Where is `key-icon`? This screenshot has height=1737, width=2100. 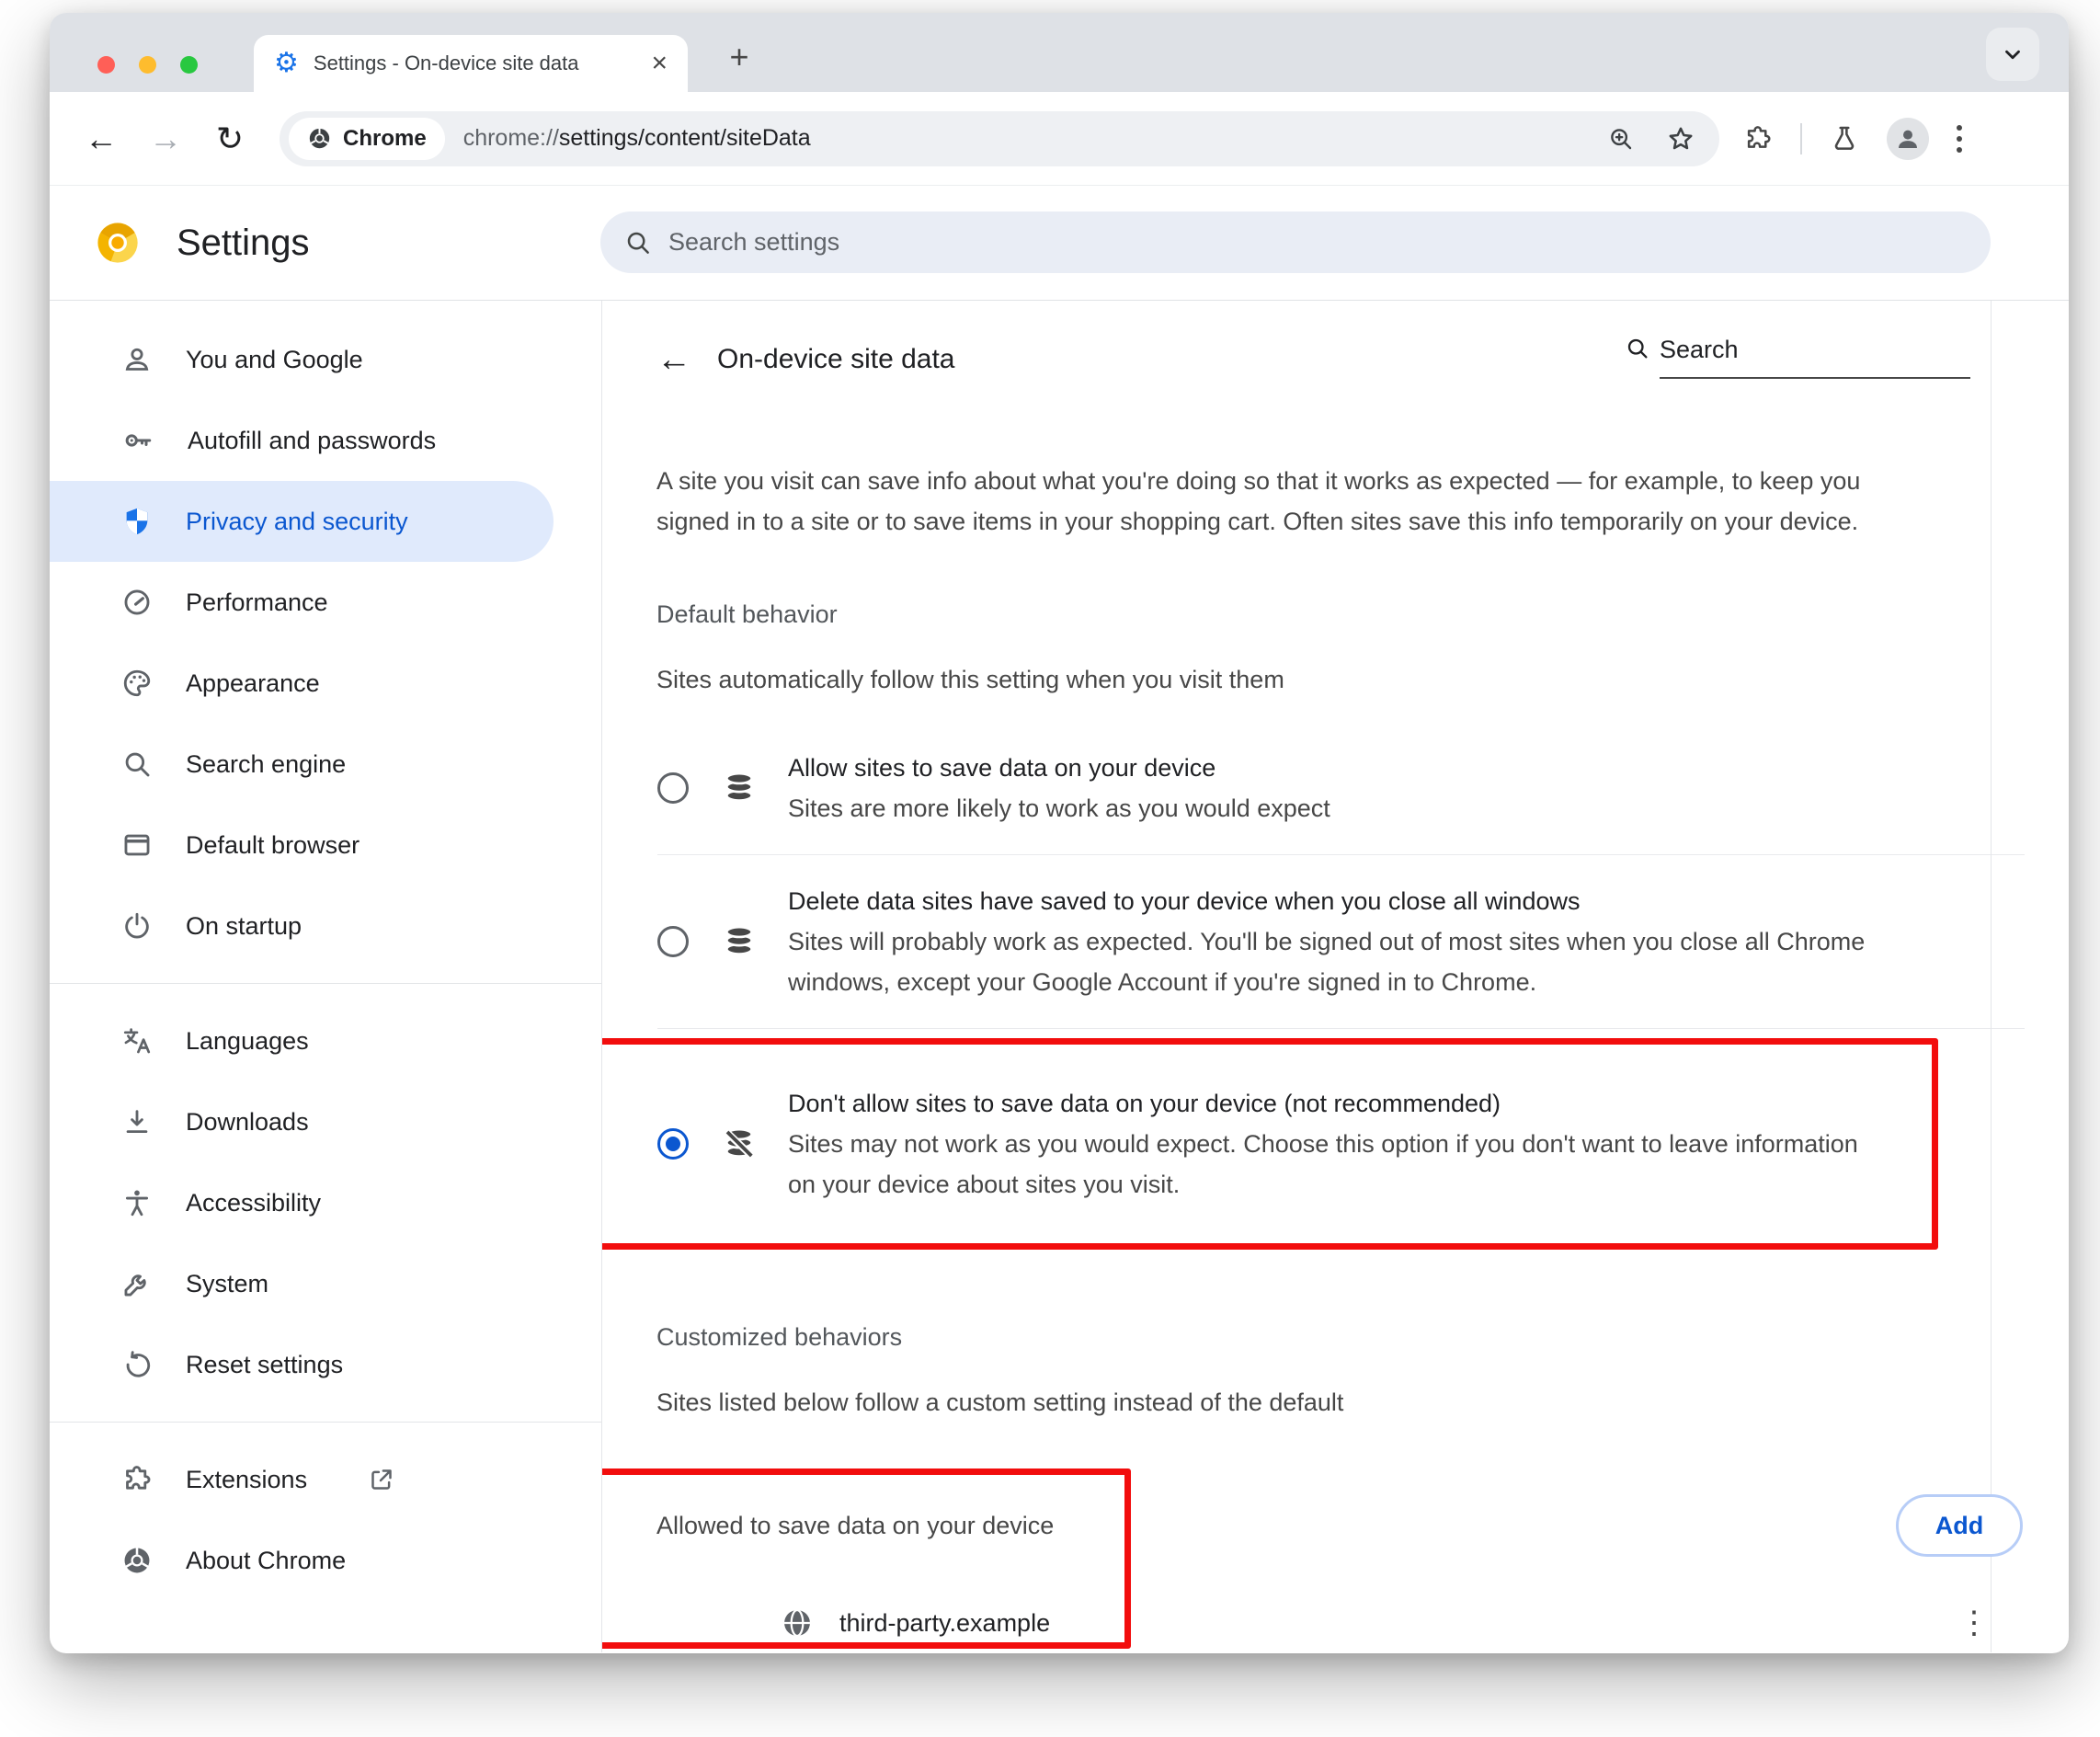 key-icon is located at coordinates (138, 441).